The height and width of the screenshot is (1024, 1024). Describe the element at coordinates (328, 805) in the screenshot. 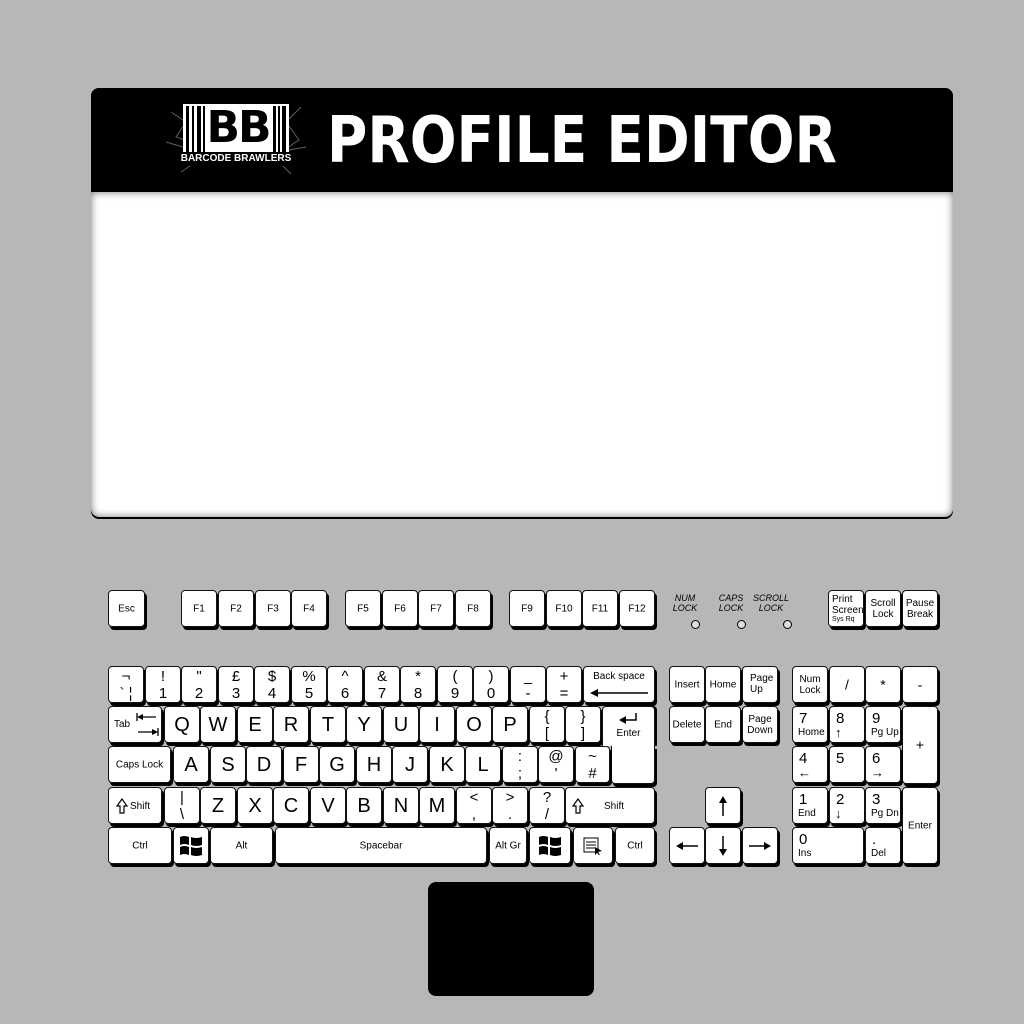

I see `key-v: V` at that location.